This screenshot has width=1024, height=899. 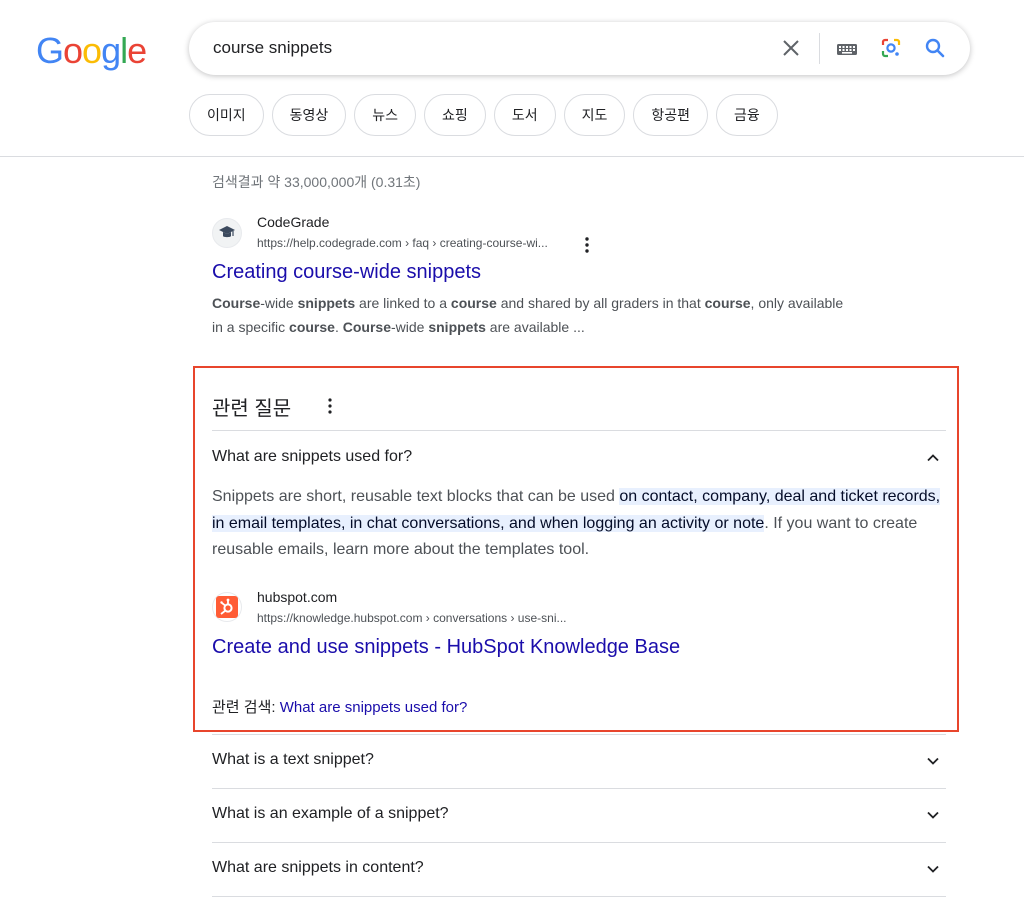 I want to click on keyboard-icon, so click(x=847, y=49).